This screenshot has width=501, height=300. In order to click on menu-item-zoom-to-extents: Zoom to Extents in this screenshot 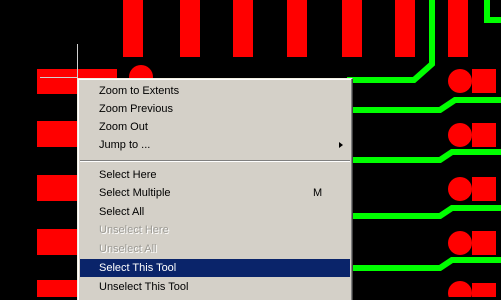, I will do `click(215, 91)`.